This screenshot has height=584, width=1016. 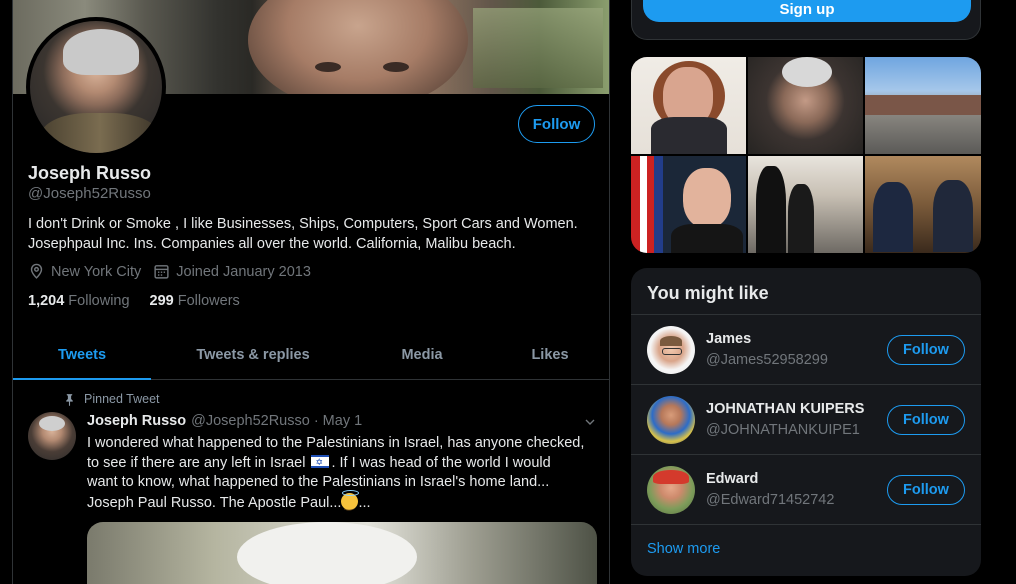 What do you see at coordinates (243, 271) in the screenshot?
I see `joined-text: Joined January 2013` at bounding box center [243, 271].